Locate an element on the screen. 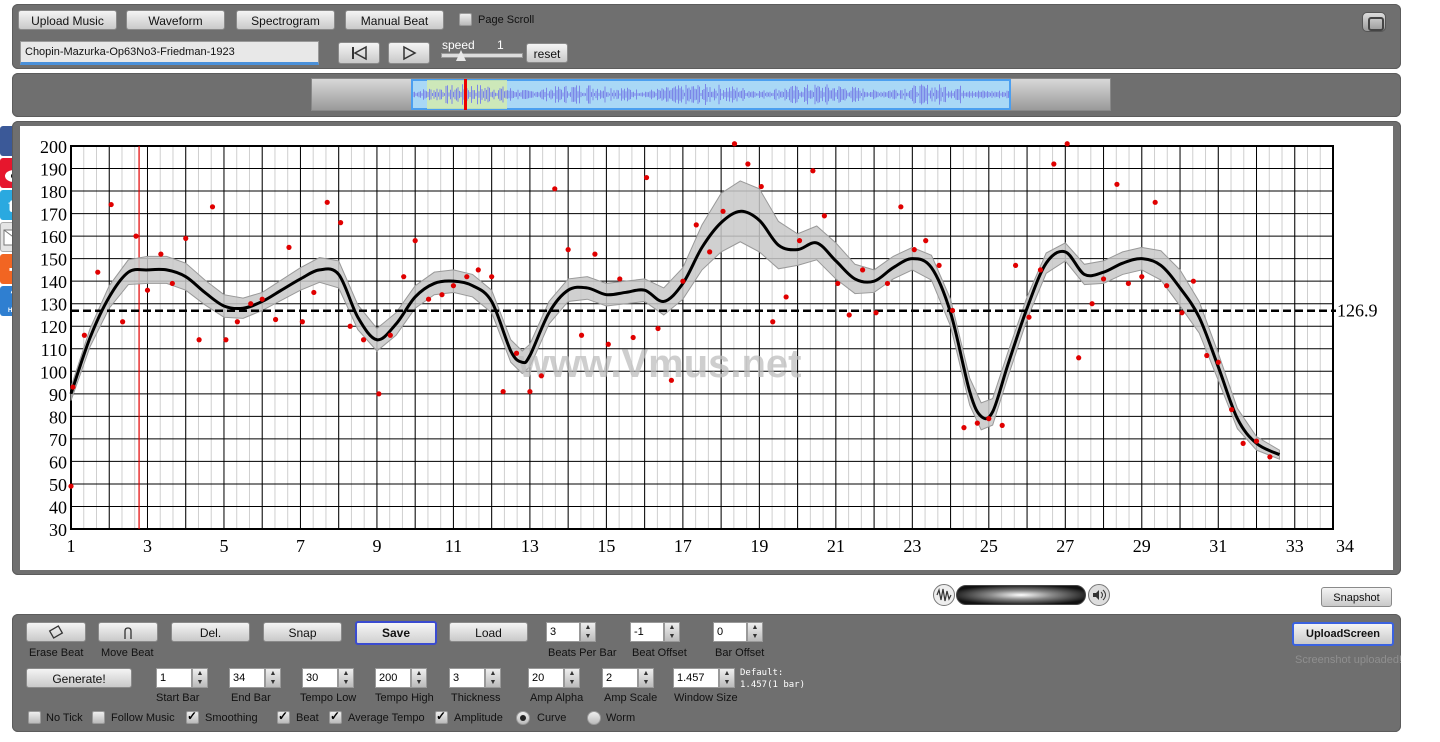 The height and width of the screenshot is (742, 1440). y-tick-label: 160 is located at coordinates (53, 237).